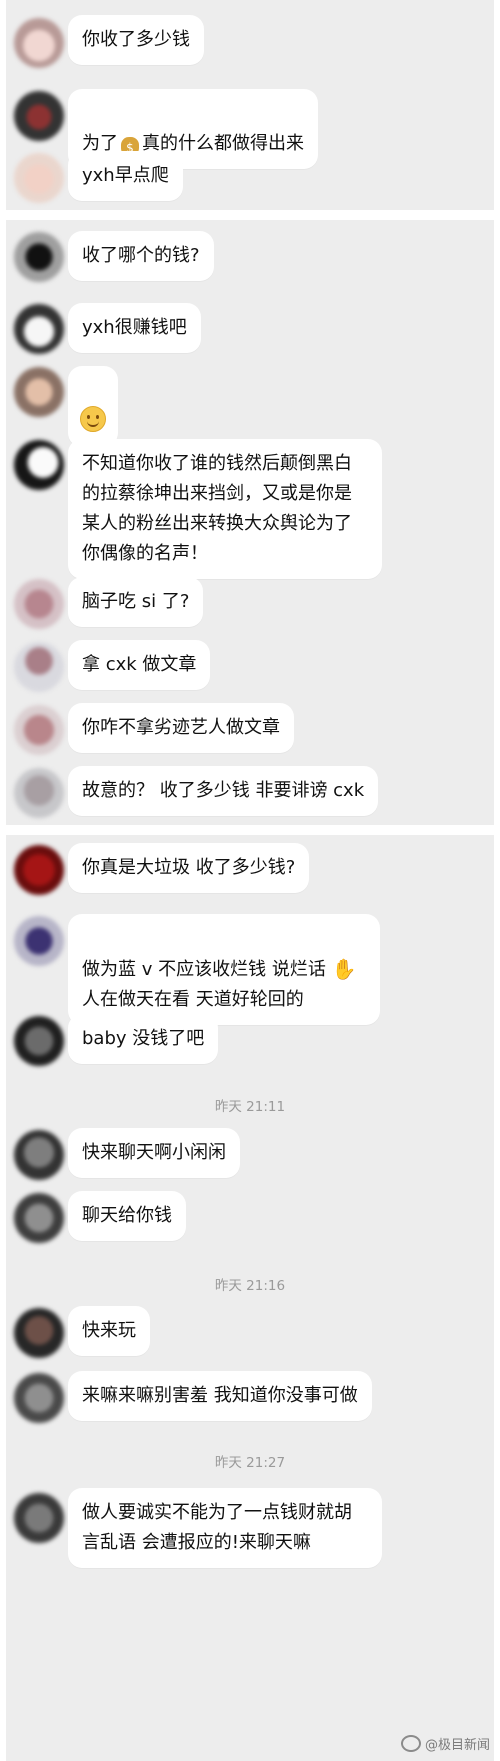 The image size is (500, 1761). Describe the element at coordinates (223, 791) in the screenshot. I see `message-bubble: 故意的？ 收了多少钱 非要诽谤 cxk` at that location.